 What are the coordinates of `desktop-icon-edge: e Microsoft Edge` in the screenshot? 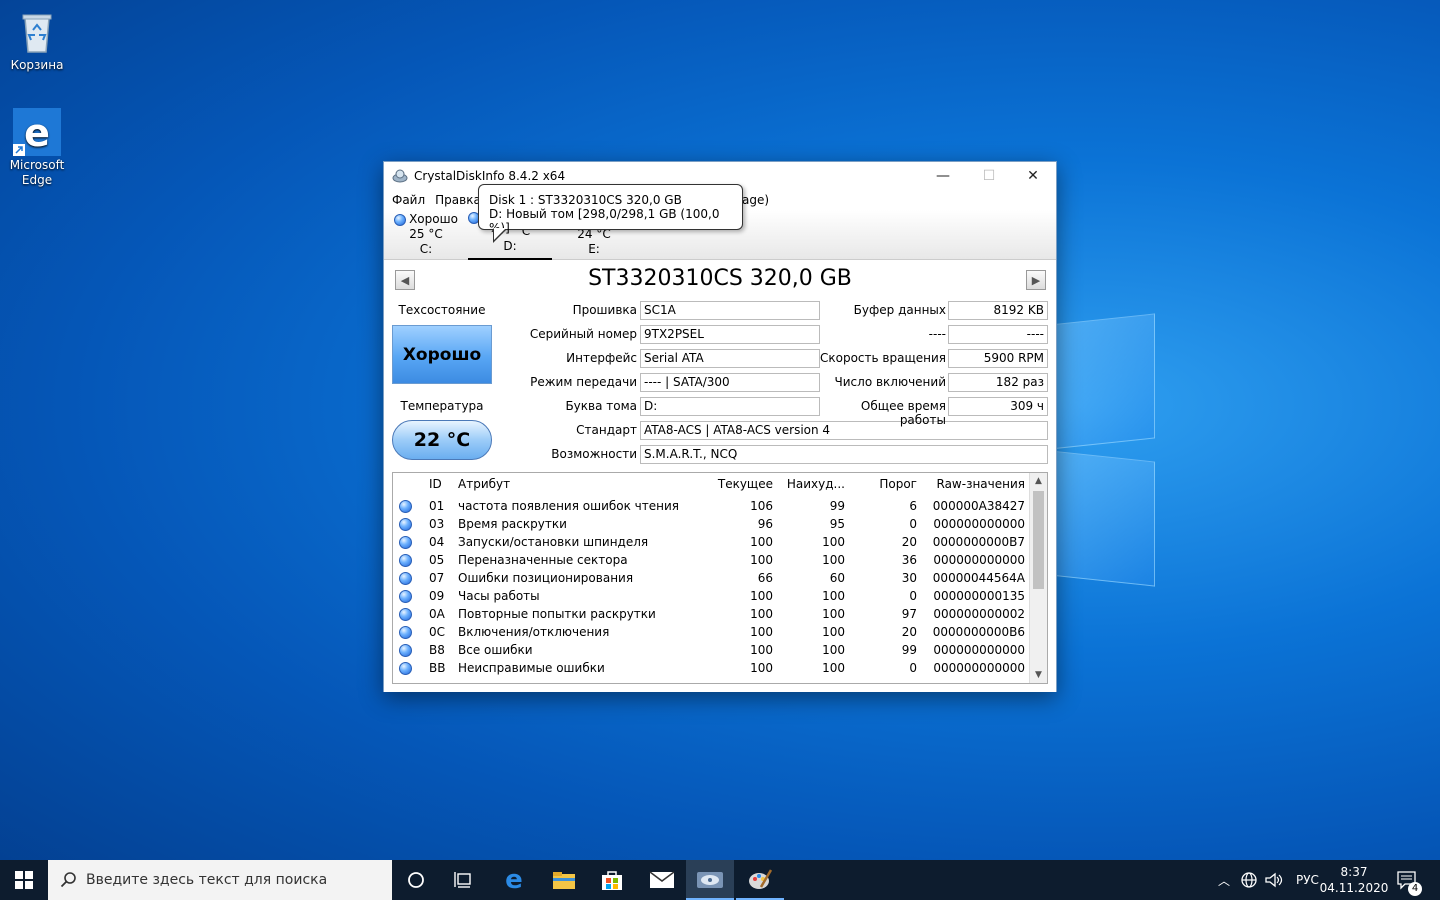 It's located at (37, 148).